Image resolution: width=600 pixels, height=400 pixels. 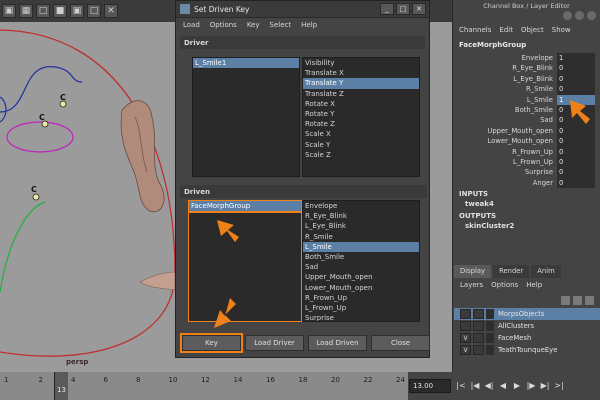 What do you see at coordinates (505, 162) in the screenshot?
I see `channel-name: L_Frown_Up` at bounding box center [505, 162].